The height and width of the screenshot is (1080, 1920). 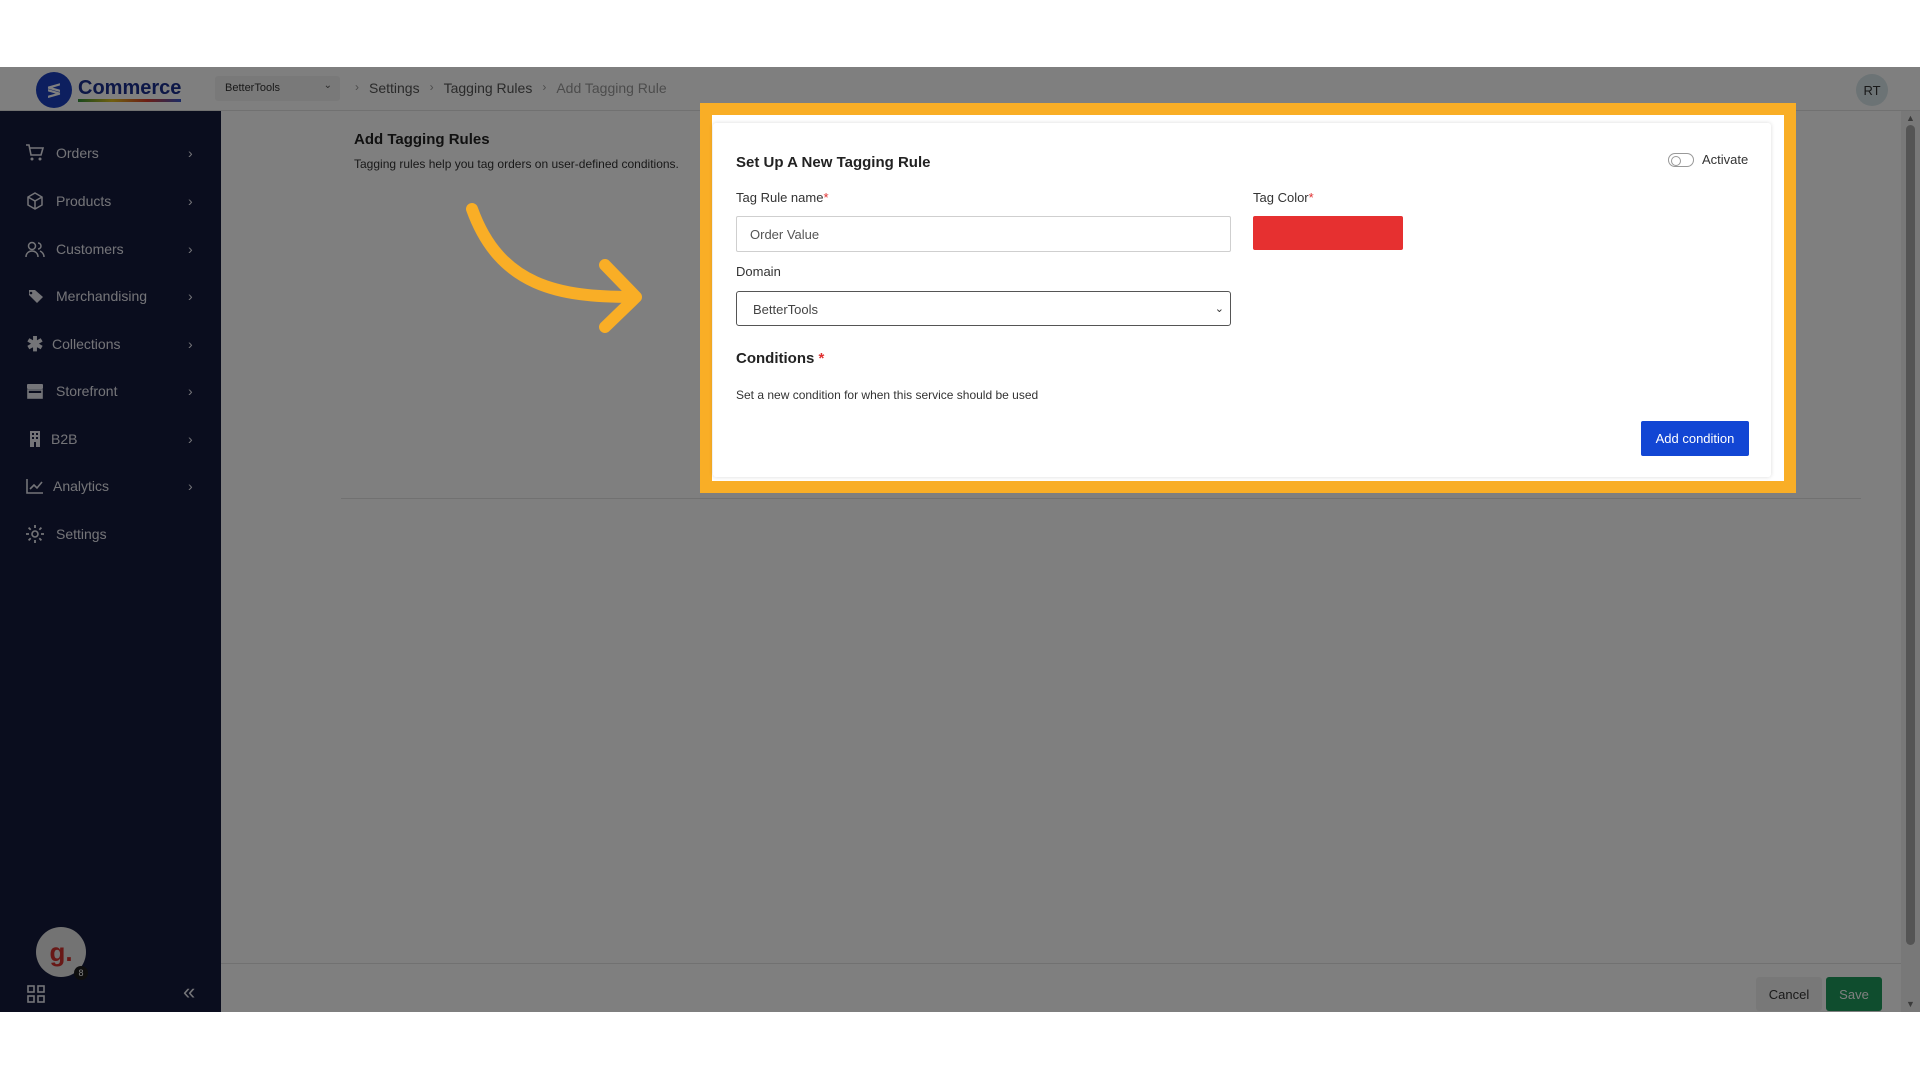 I want to click on tag-rule-name-label: Tag Rule name*, so click(x=782, y=197).